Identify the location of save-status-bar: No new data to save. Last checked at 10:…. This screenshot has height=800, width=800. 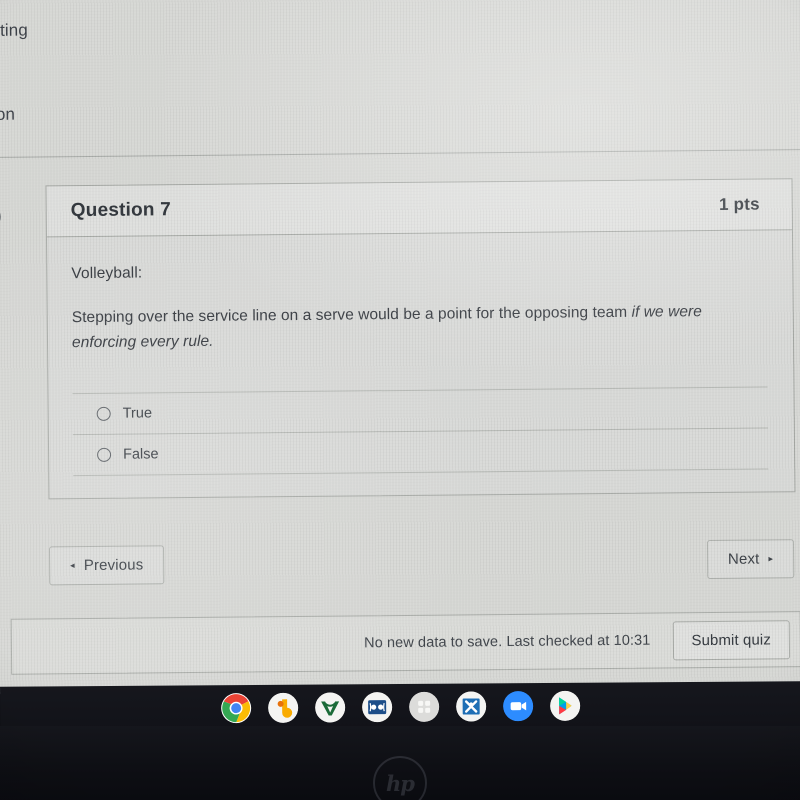
(405, 643).